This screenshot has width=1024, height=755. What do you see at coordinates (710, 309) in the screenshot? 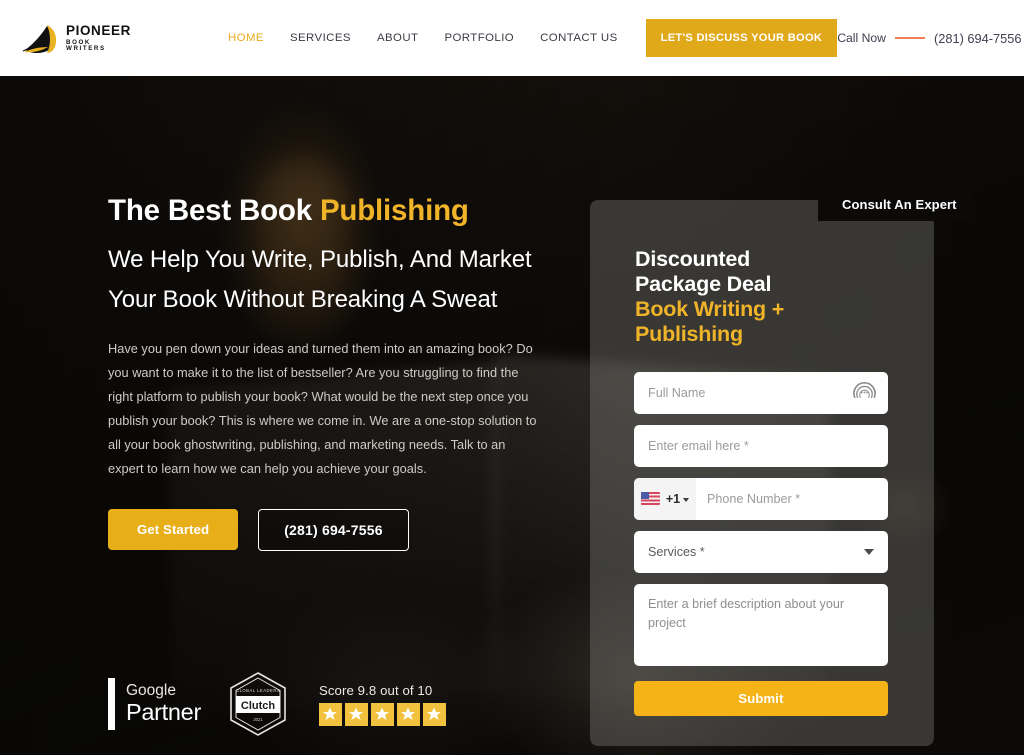
I see `form-heading-line3: Book Writing +` at bounding box center [710, 309].